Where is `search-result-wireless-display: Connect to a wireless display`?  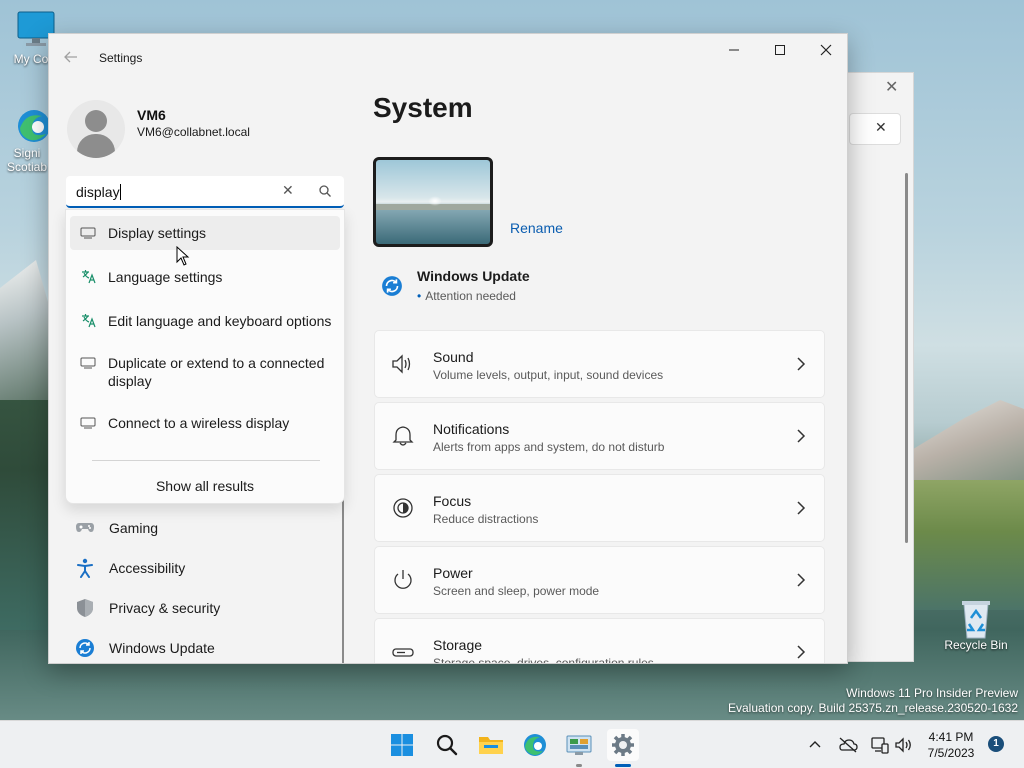
search-result-wireless-display: Connect to a wireless display is located at coordinates (205, 423).